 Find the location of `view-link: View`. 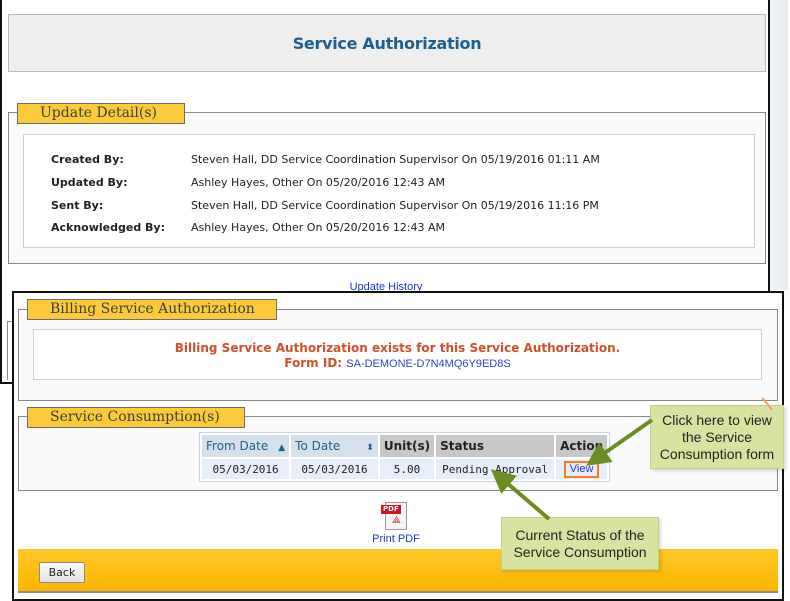

view-link: View is located at coordinates (581, 469).